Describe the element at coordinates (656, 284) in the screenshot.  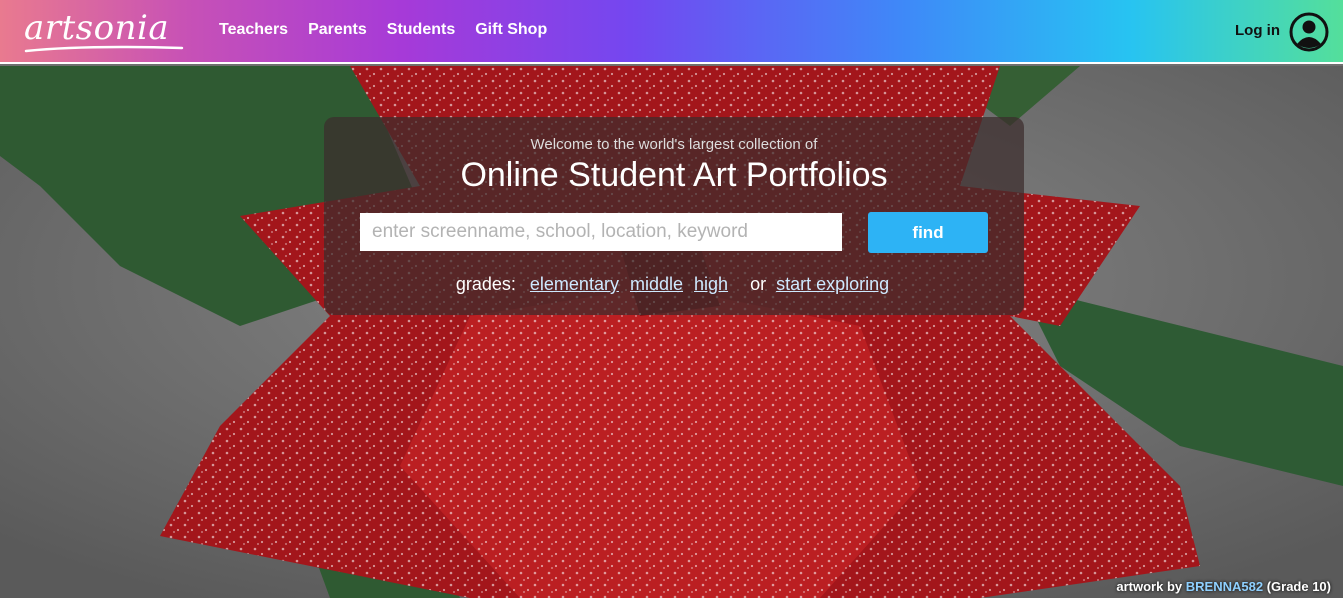
I see `grade-middle-link: middle` at that location.